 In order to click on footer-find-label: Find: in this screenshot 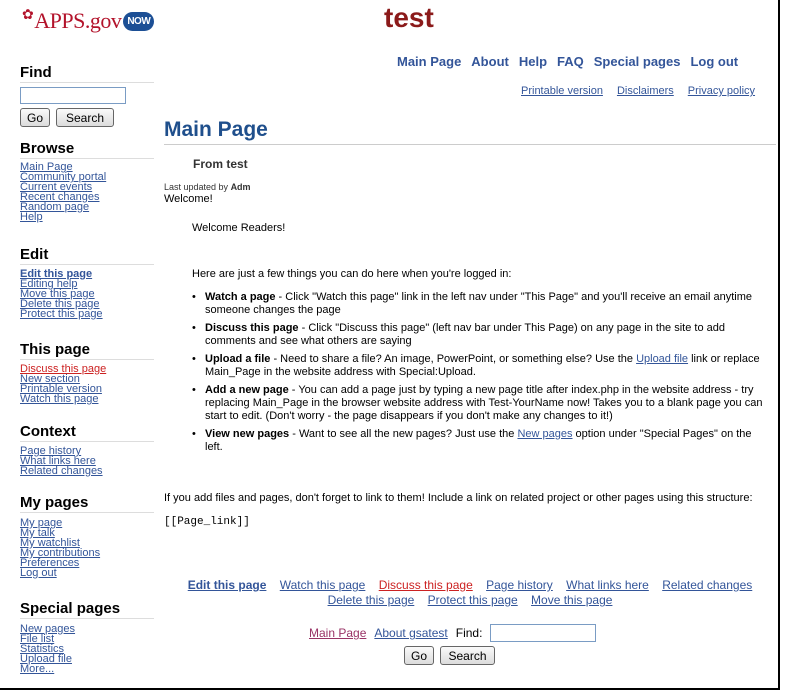, I will do `click(469, 633)`.